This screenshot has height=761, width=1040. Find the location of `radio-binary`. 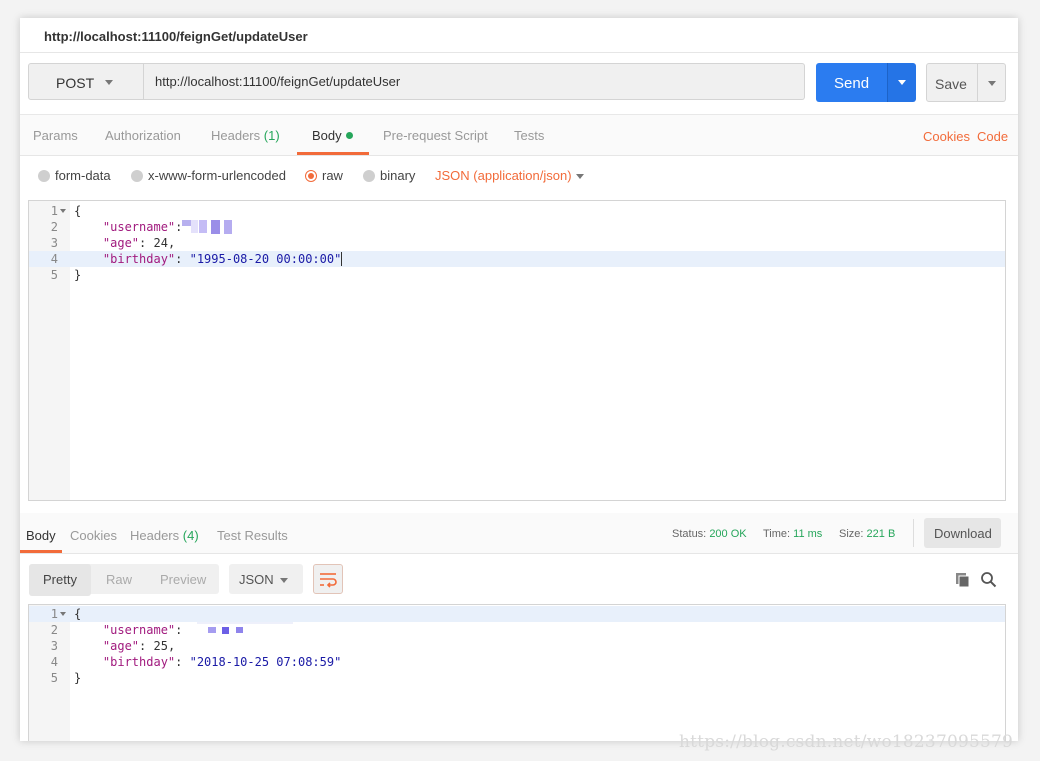

radio-binary is located at coordinates (369, 176).